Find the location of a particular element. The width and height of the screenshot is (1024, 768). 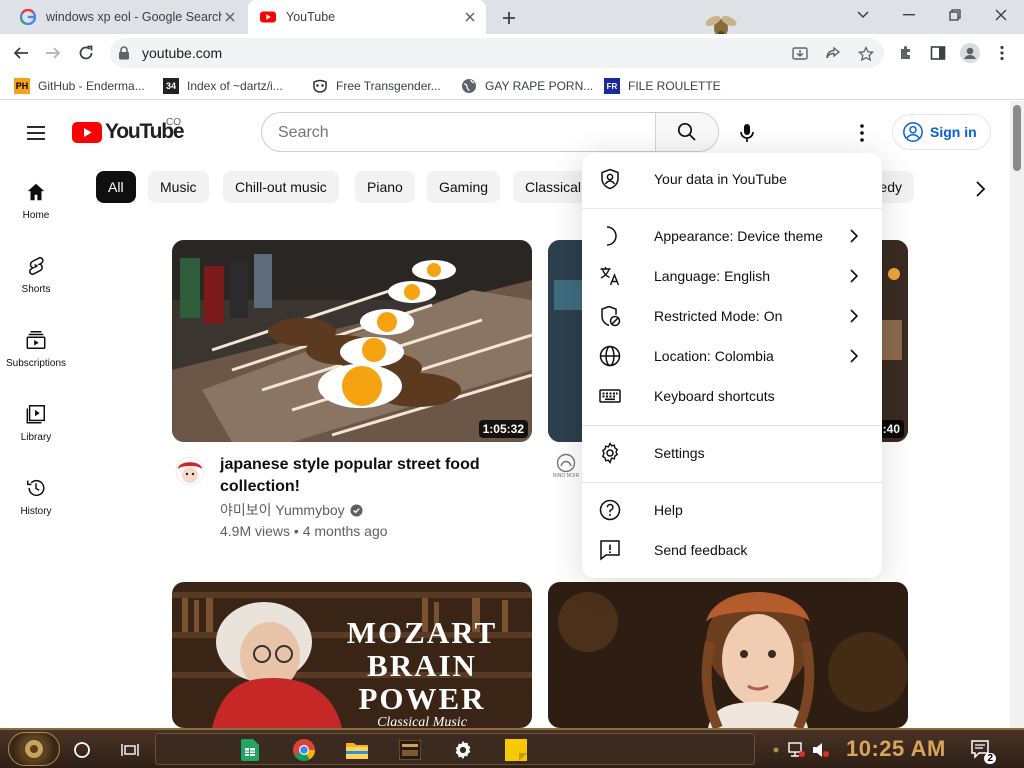

youtube-logo: YouTube CO is located at coordinates (128, 130).